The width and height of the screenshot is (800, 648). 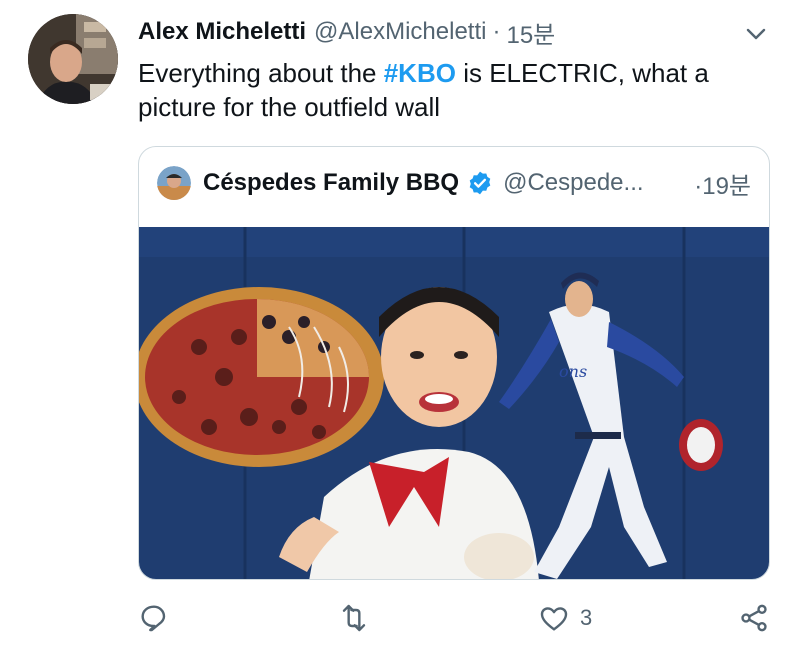 I want to click on svg-text: ons, so click(x=573, y=371).